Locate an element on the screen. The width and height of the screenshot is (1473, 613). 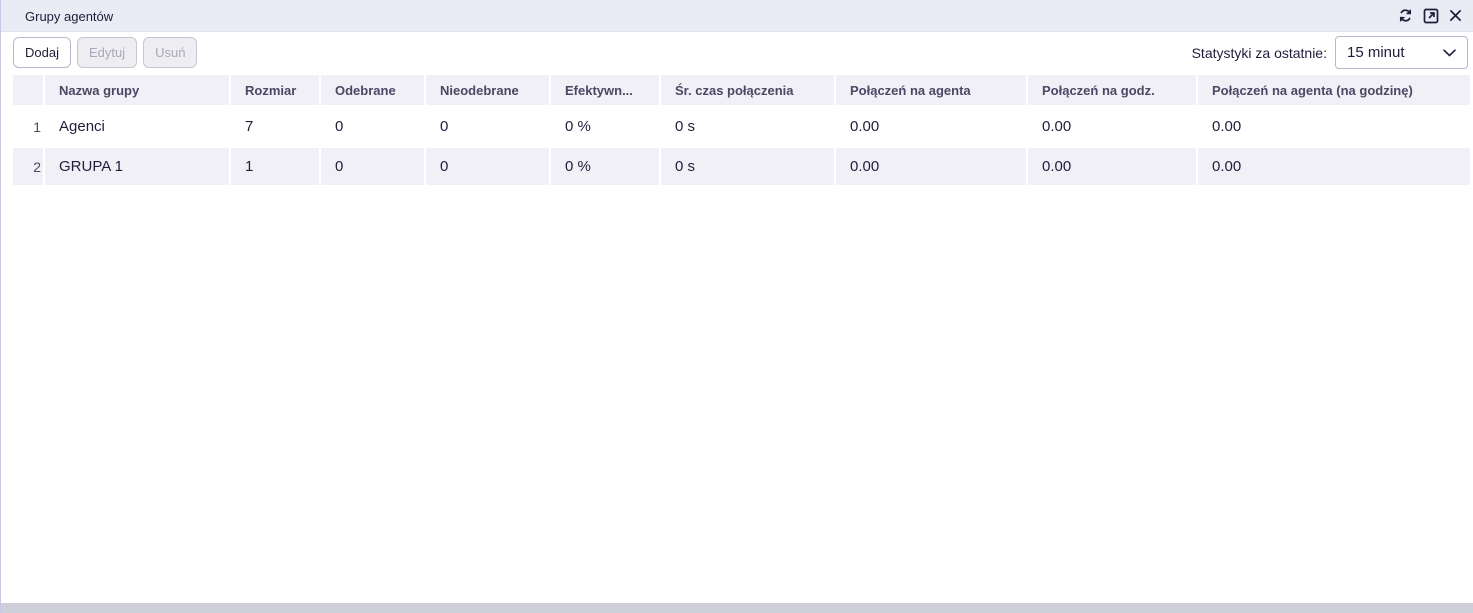
row-index: 1 is located at coordinates (37, 126).